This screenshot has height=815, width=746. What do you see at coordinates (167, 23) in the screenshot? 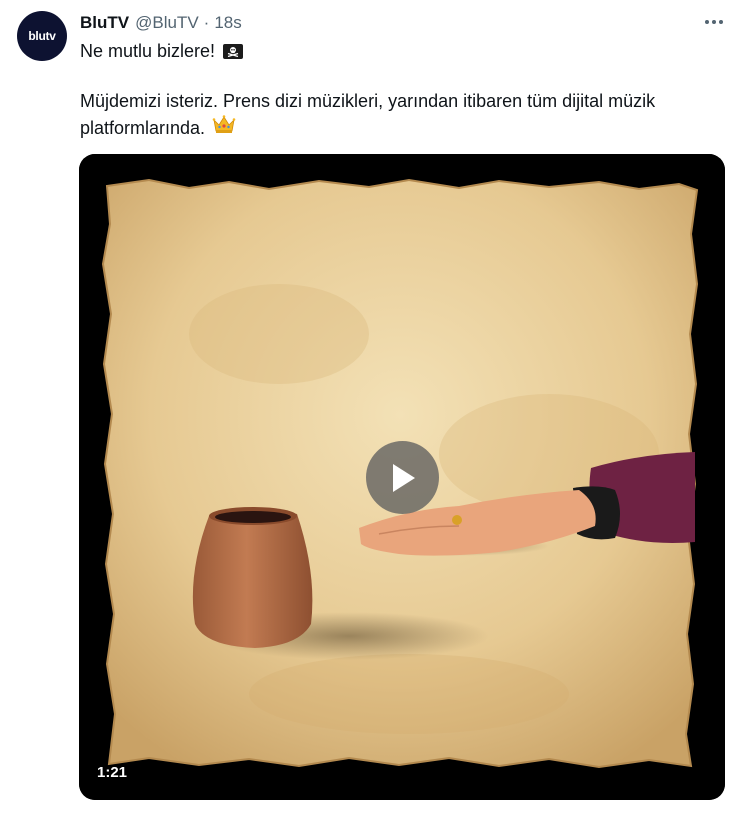
I see `user-handle: @BluTV` at bounding box center [167, 23].